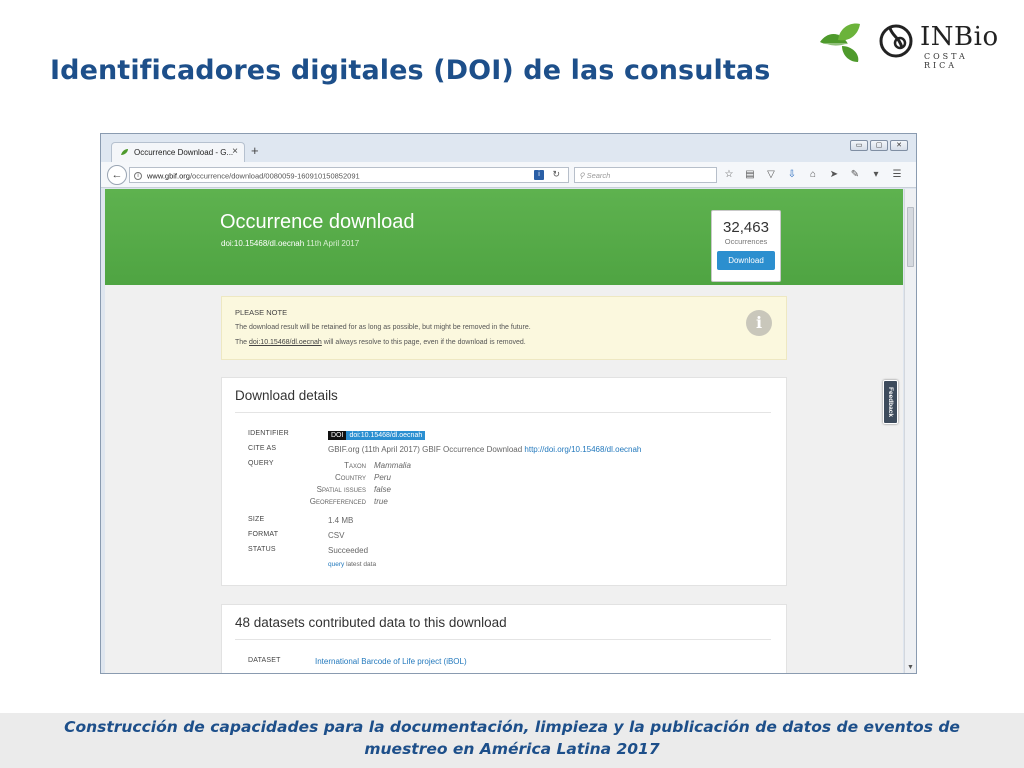  I want to click on occurrence-count-box: 32,463 Occurrences Download, so click(746, 246).